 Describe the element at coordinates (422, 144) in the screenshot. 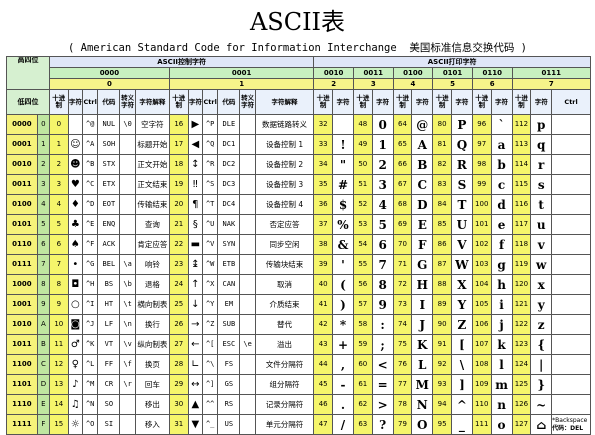

I see `printable-char: A` at that location.